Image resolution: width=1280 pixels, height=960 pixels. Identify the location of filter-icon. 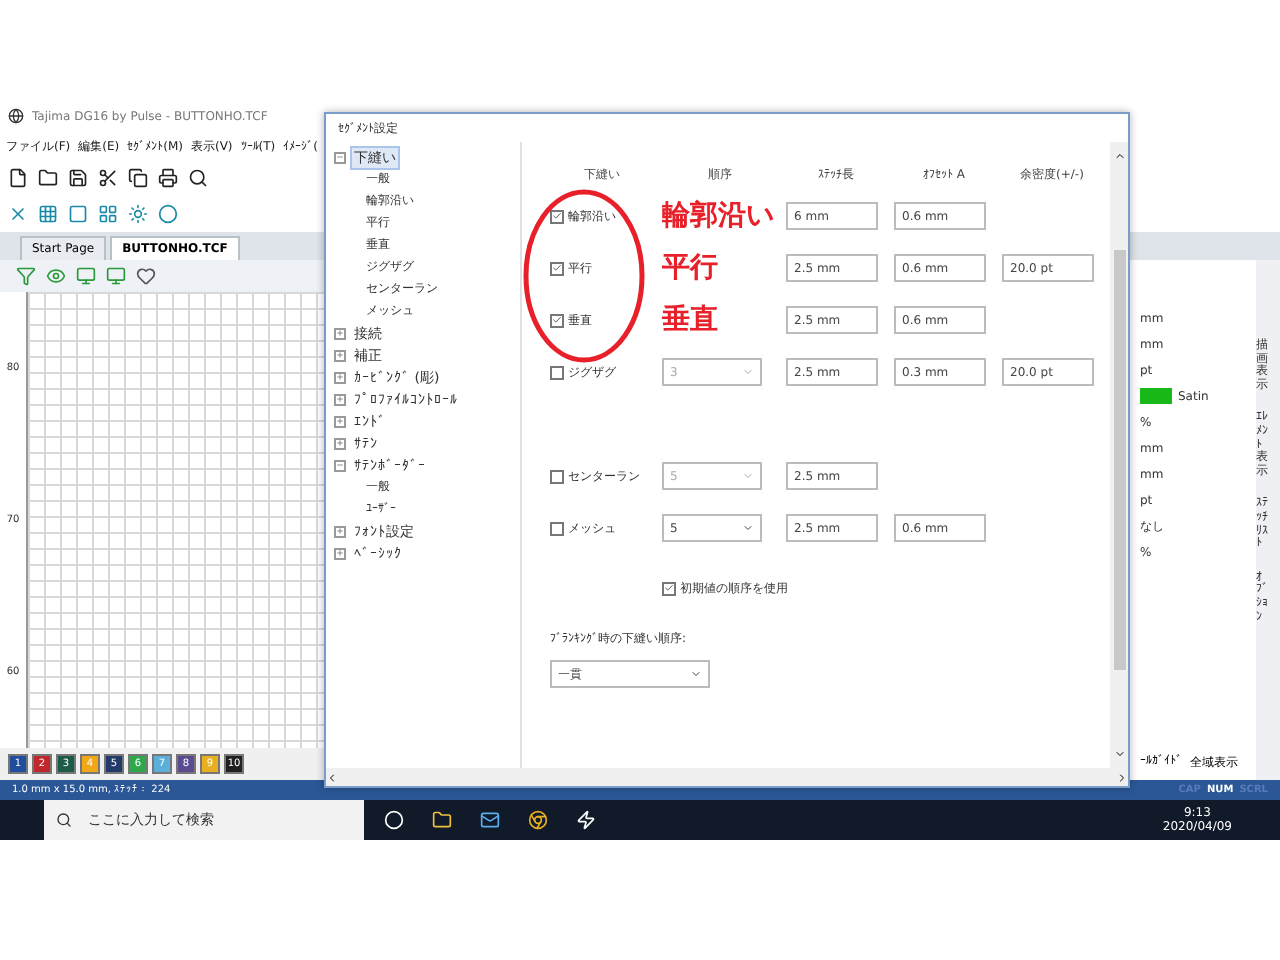
(26, 276).